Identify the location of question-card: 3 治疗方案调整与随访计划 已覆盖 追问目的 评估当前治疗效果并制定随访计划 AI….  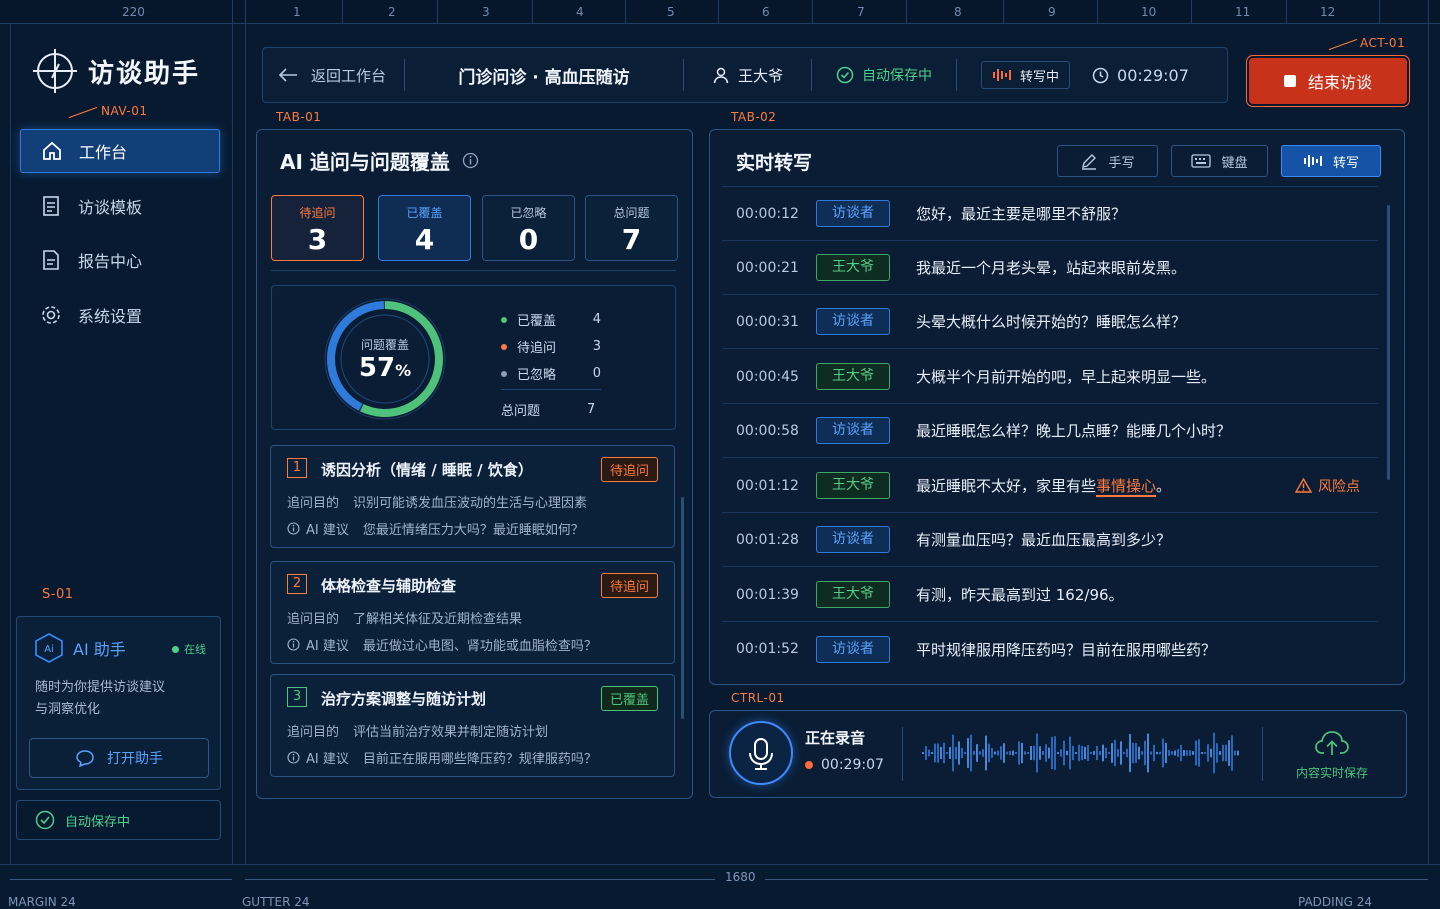
(472, 725).